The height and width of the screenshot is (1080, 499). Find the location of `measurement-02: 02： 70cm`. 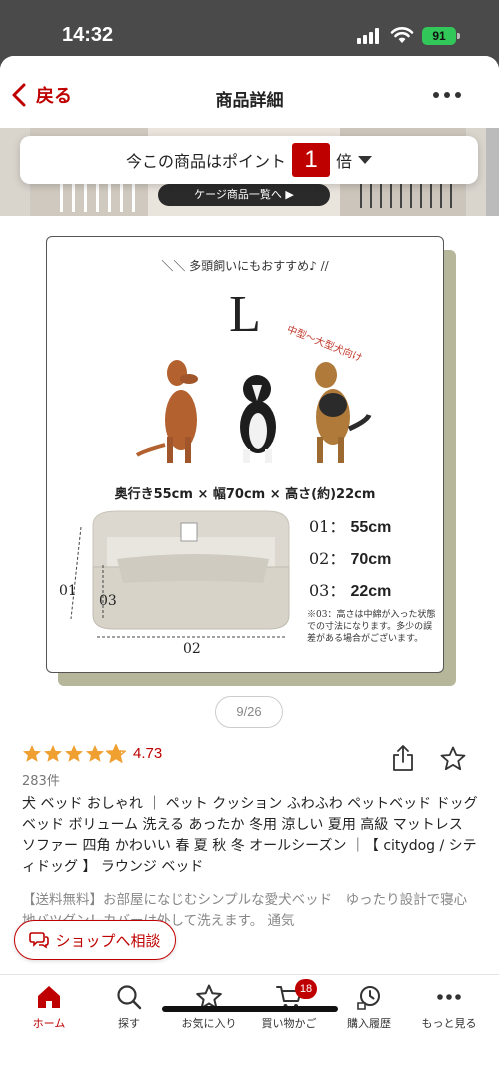

measurement-02: 02： 70cm is located at coordinates (350, 557).